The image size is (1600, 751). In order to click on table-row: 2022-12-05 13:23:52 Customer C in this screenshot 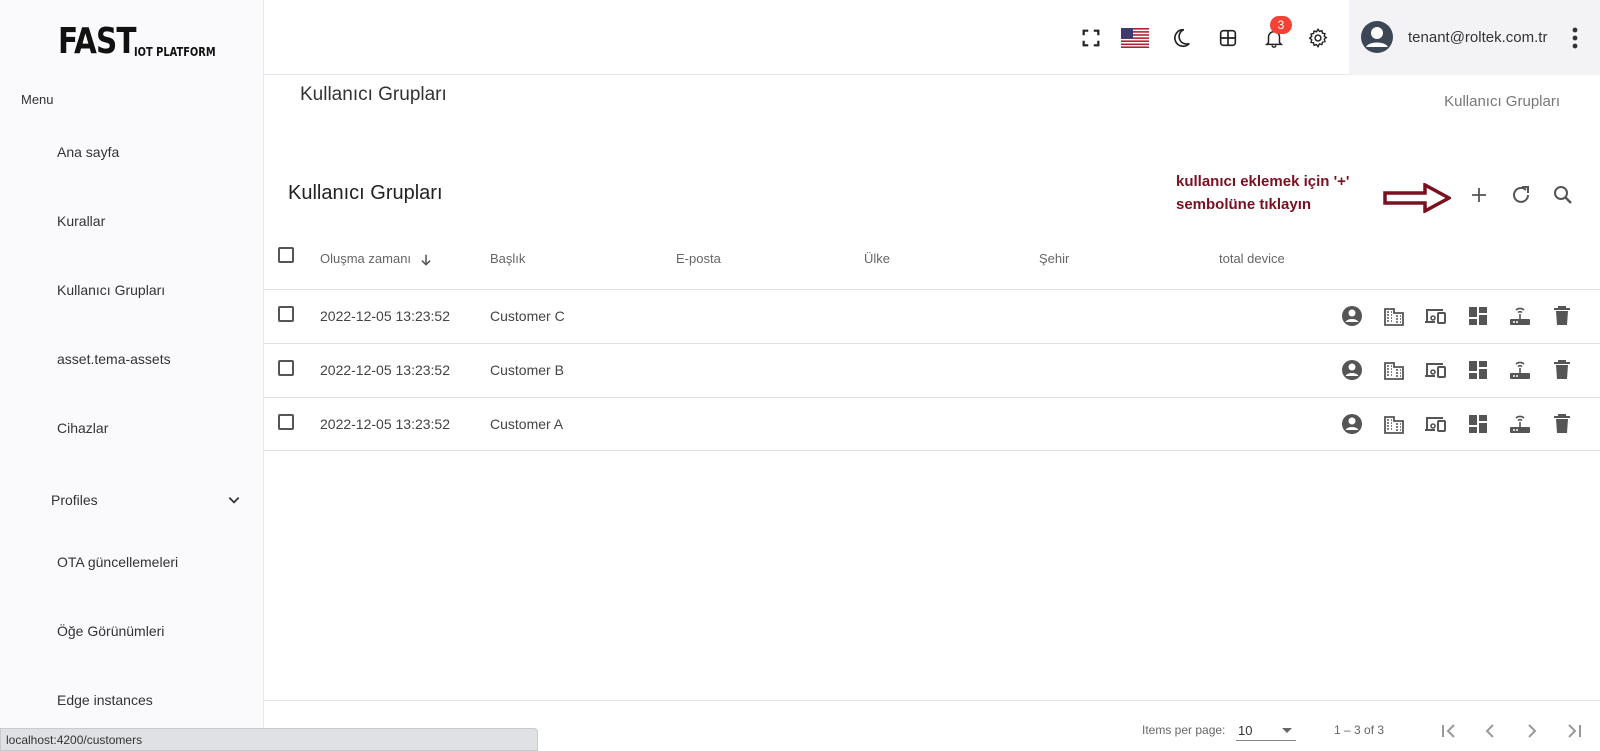, I will do `click(932, 316)`.